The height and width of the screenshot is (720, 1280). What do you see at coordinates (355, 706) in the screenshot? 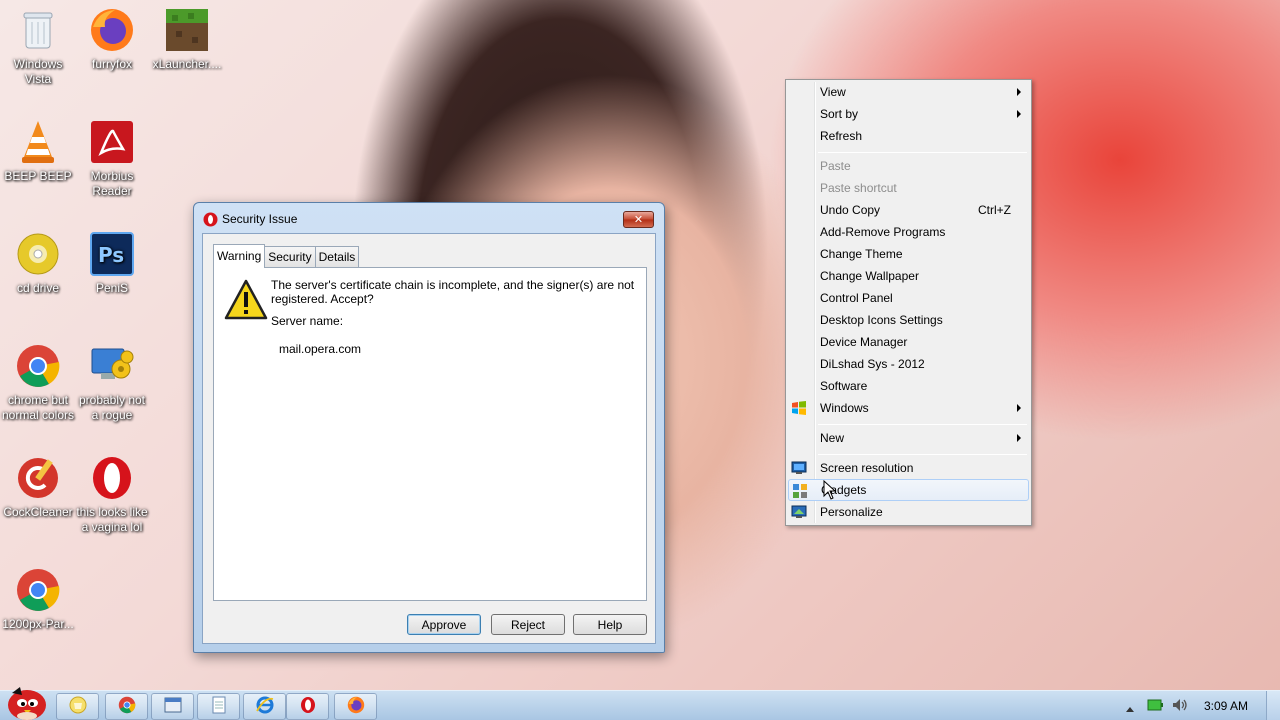
I see `taskbar-firefox-button` at bounding box center [355, 706].